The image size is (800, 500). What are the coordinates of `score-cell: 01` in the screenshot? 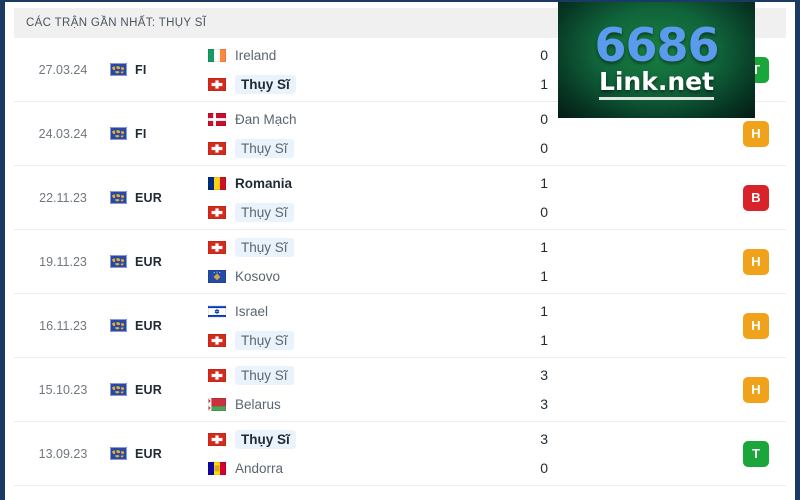 It's located at (501, 70).